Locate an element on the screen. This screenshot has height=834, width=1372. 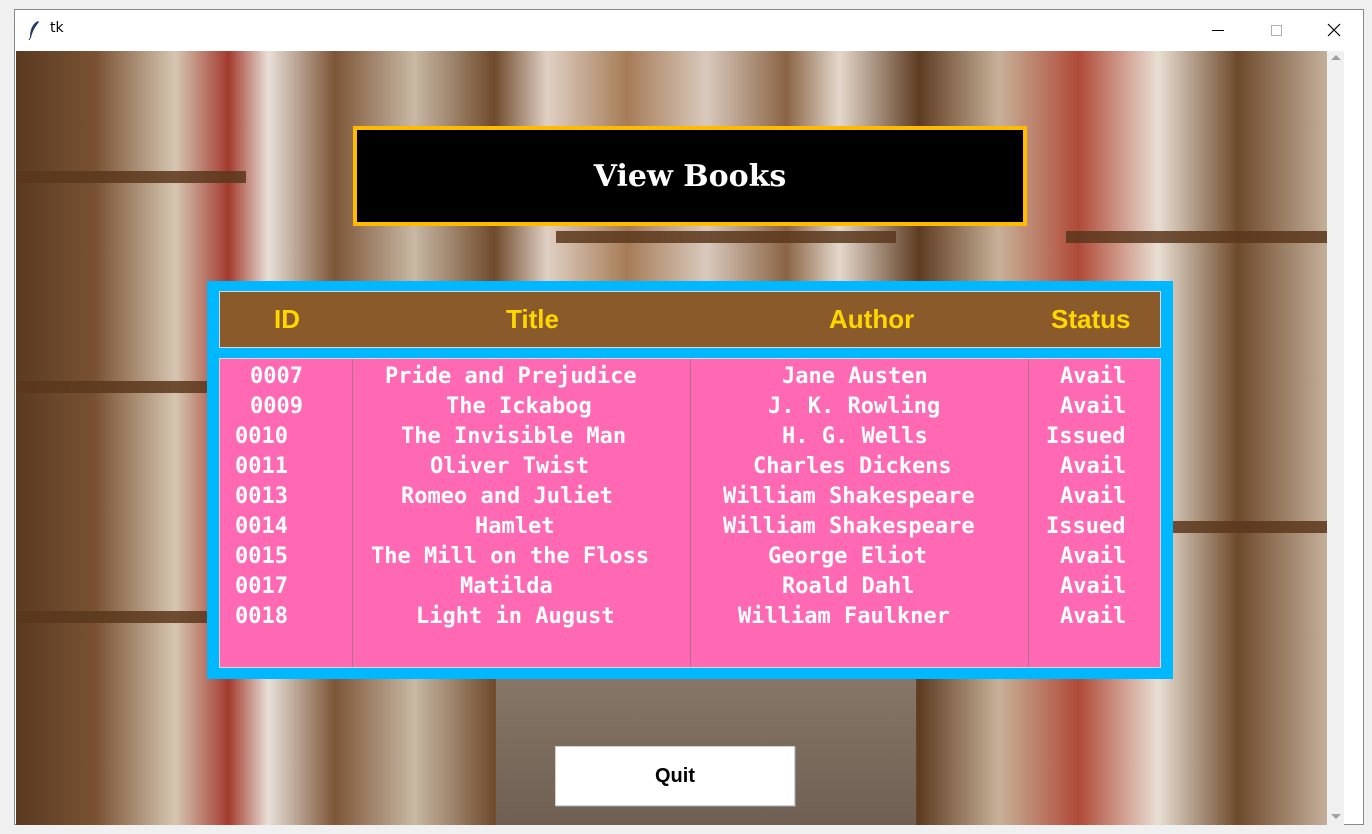
cell-author: Roald Dahl is located at coordinates (848, 586).